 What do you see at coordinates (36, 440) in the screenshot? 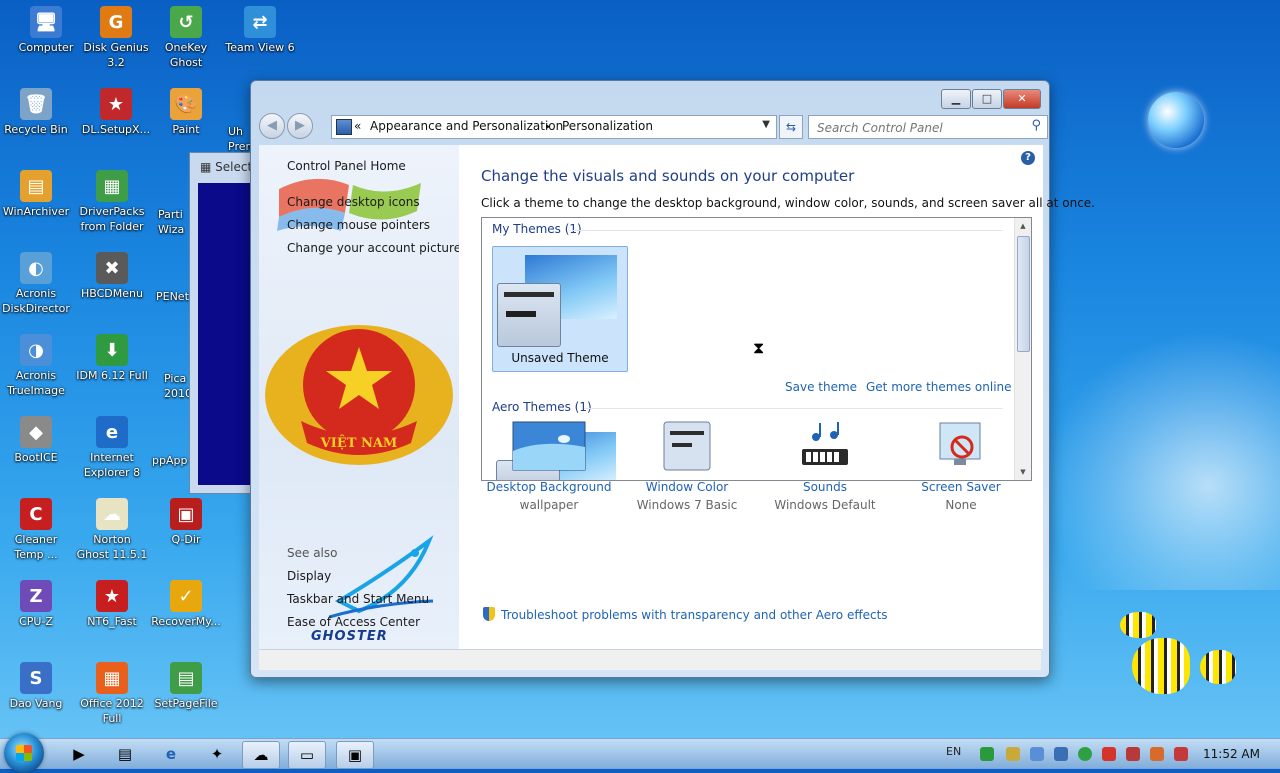
I see `desktop-icon-bootice: ◆ BootICE` at bounding box center [36, 440].